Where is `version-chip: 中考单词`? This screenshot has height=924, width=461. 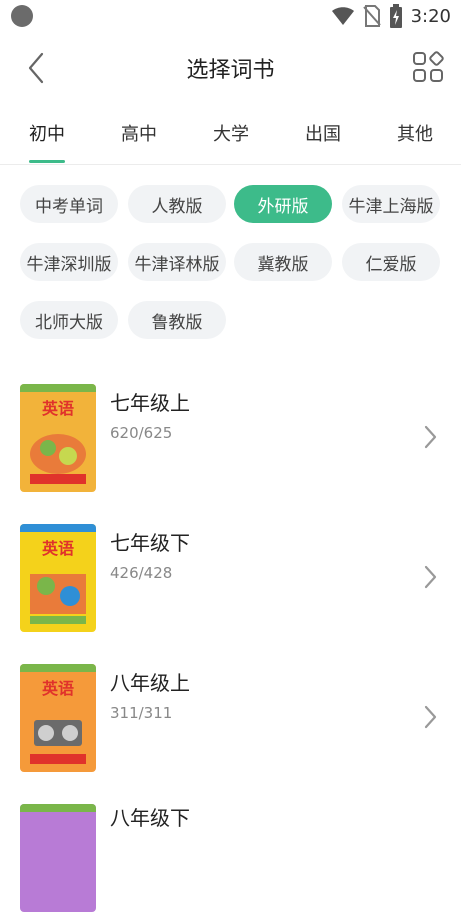
version-chip: 中考单词 is located at coordinates (69, 204).